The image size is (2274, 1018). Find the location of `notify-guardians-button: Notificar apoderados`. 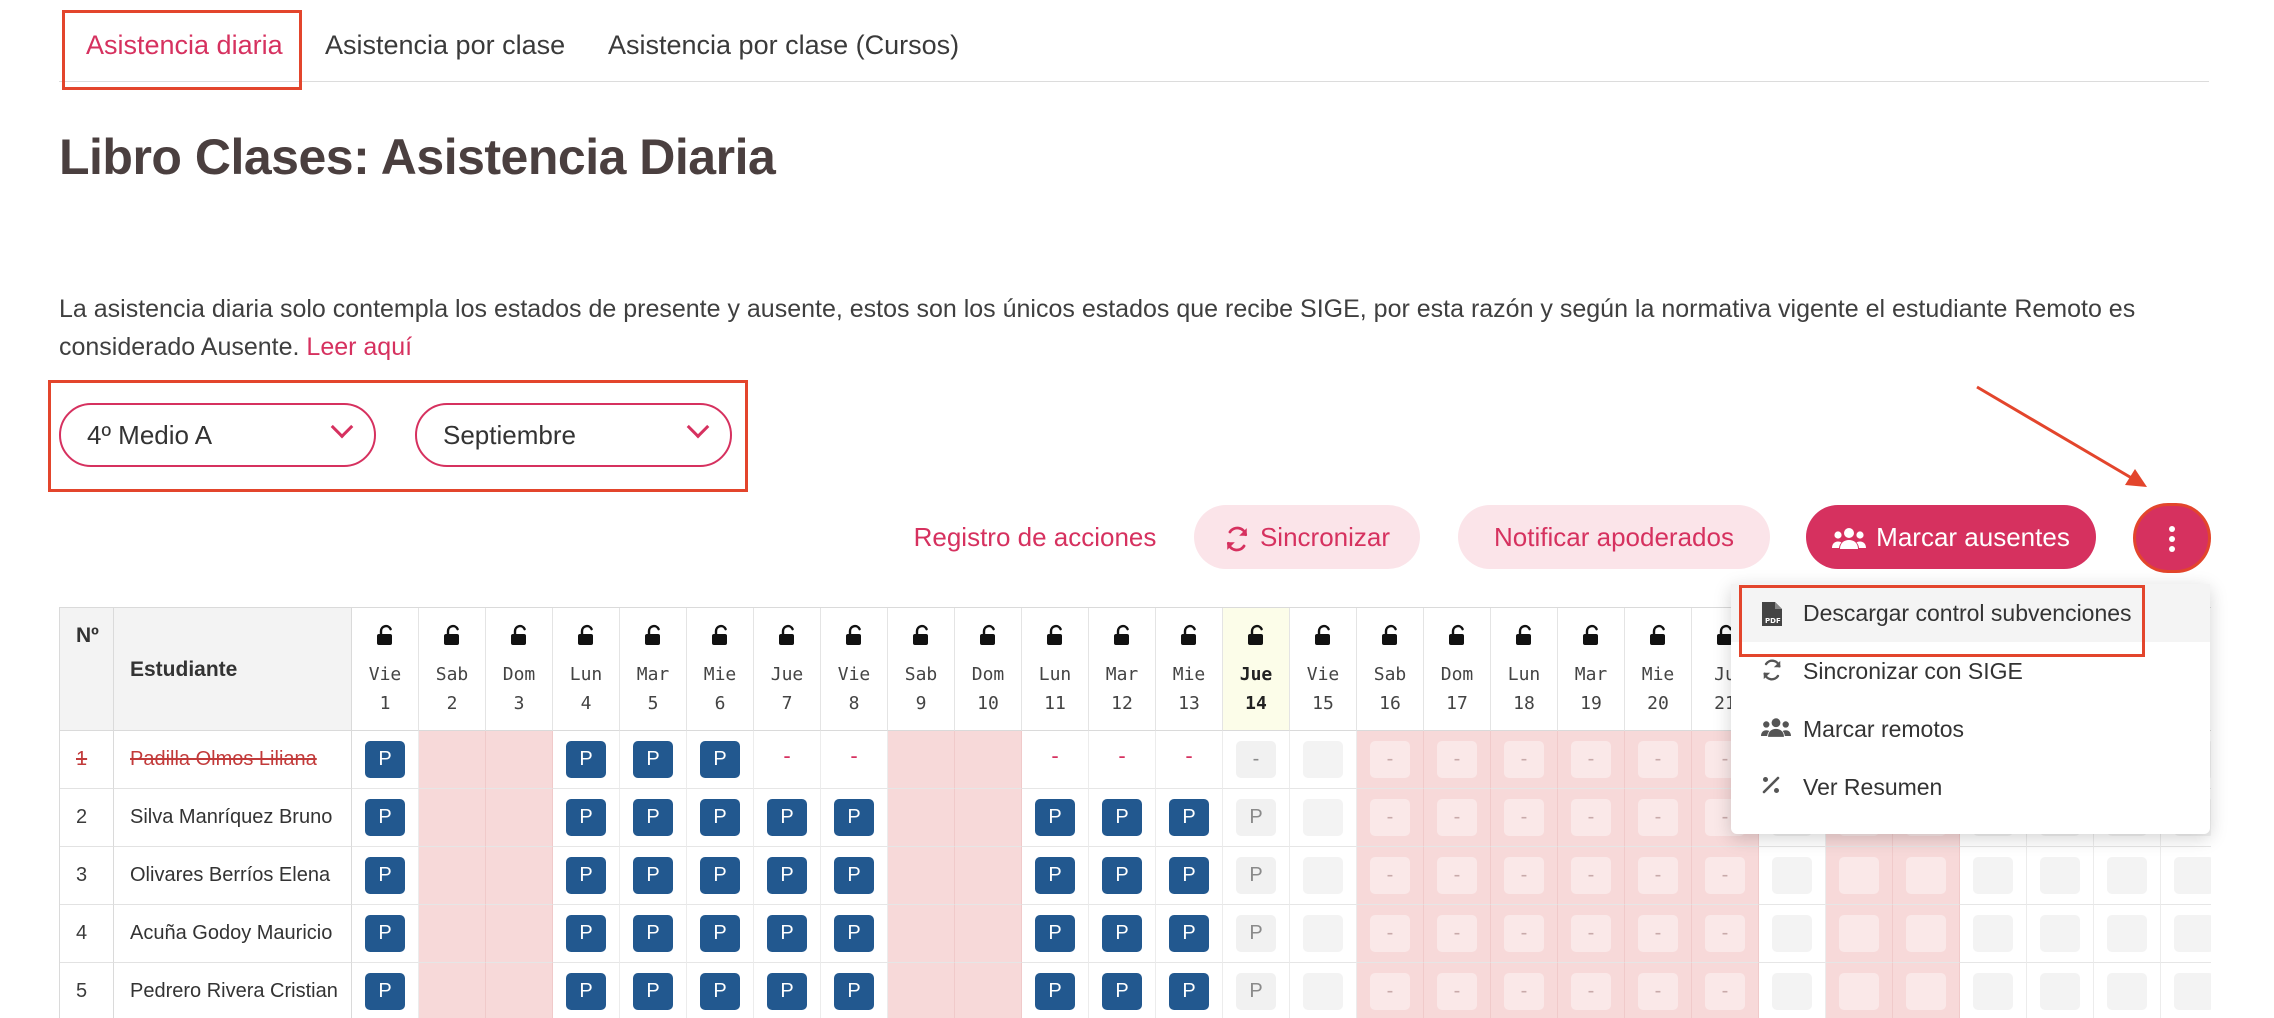

notify-guardians-button: Notificar apoderados is located at coordinates (1614, 537).